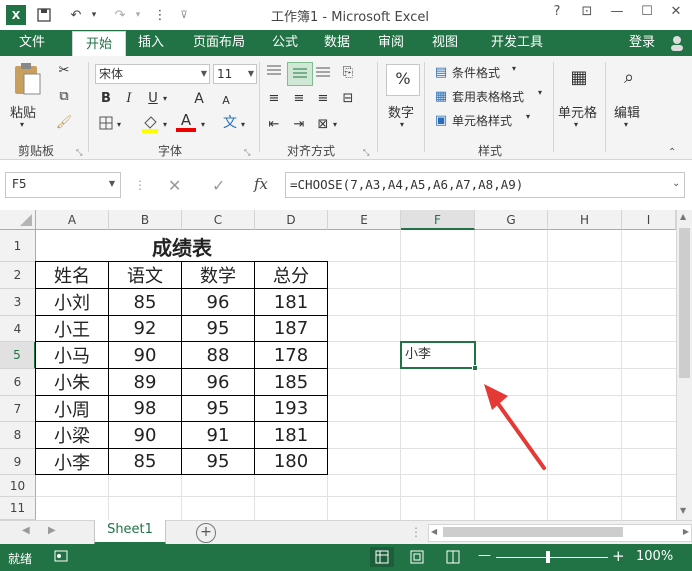 The height and width of the screenshot is (571, 692). I want to click on phonetic-guide-button: 文, so click(230, 123).